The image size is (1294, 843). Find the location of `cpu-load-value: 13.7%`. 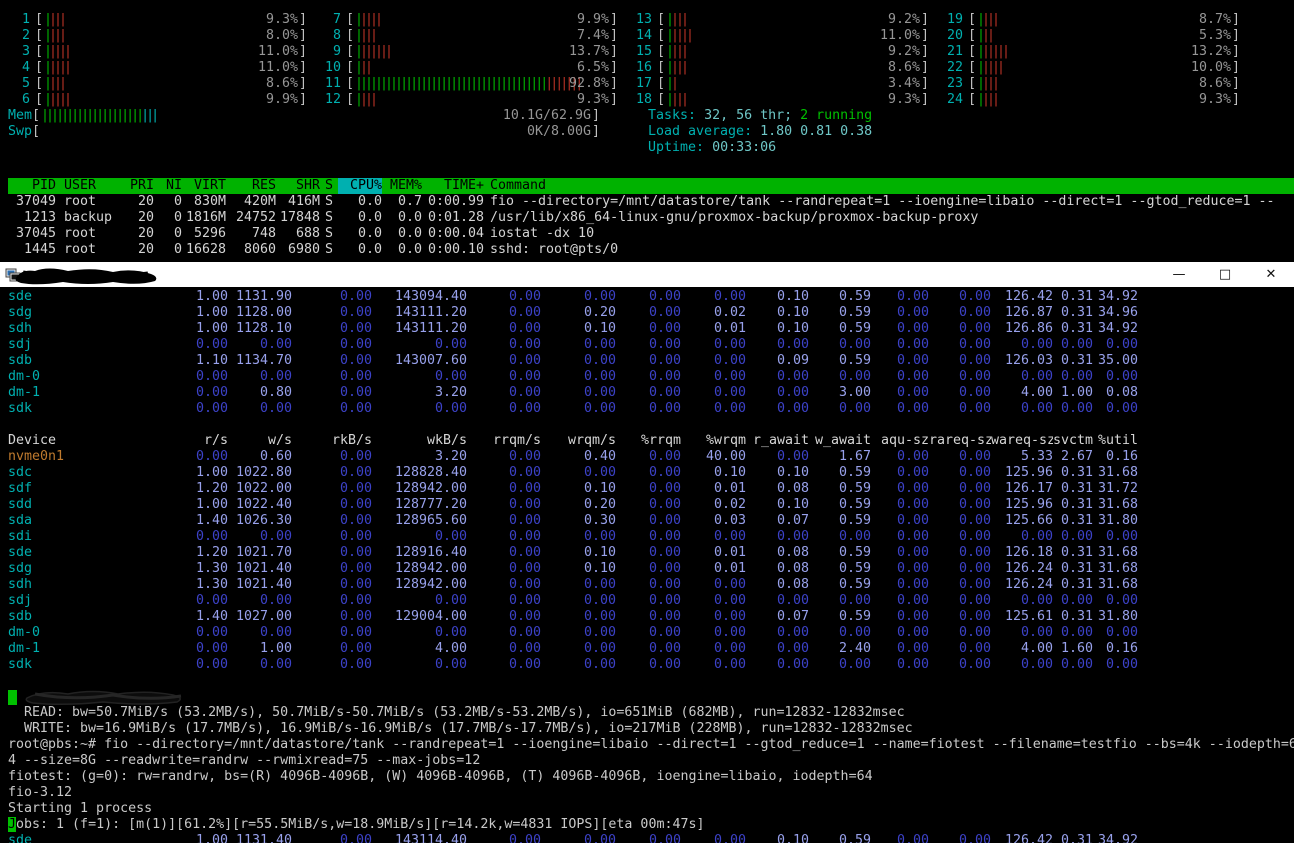

cpu-load-value: 13.7% is located at coordinates (588, 51).